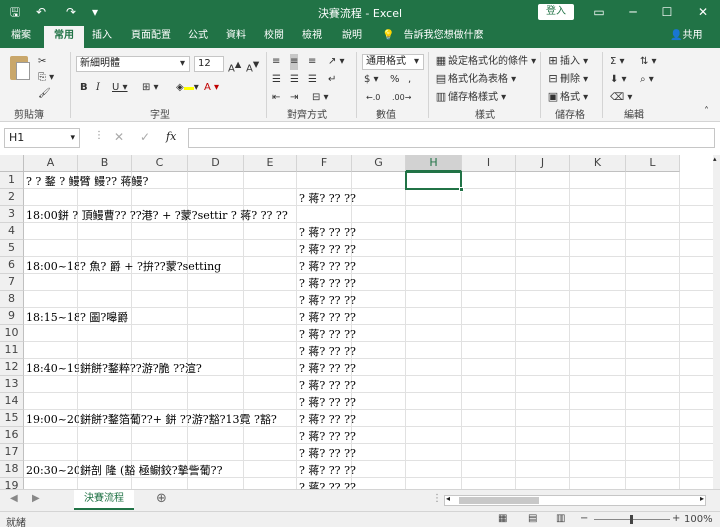 The width and height of the screenshot is (720, 527). What do you see at coordinates (327, 232) in the screenshot?
I see `cell-f4: ? 蒋? ?? ??` at bounding box center [327, 232].